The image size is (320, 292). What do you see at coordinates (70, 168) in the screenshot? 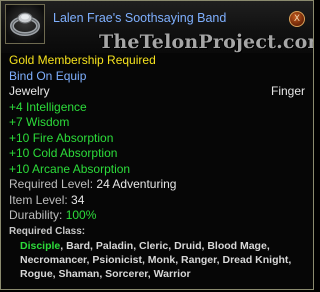
I see `stat-line: +10 Arcane Absorption` at bounding box center [70, 168].